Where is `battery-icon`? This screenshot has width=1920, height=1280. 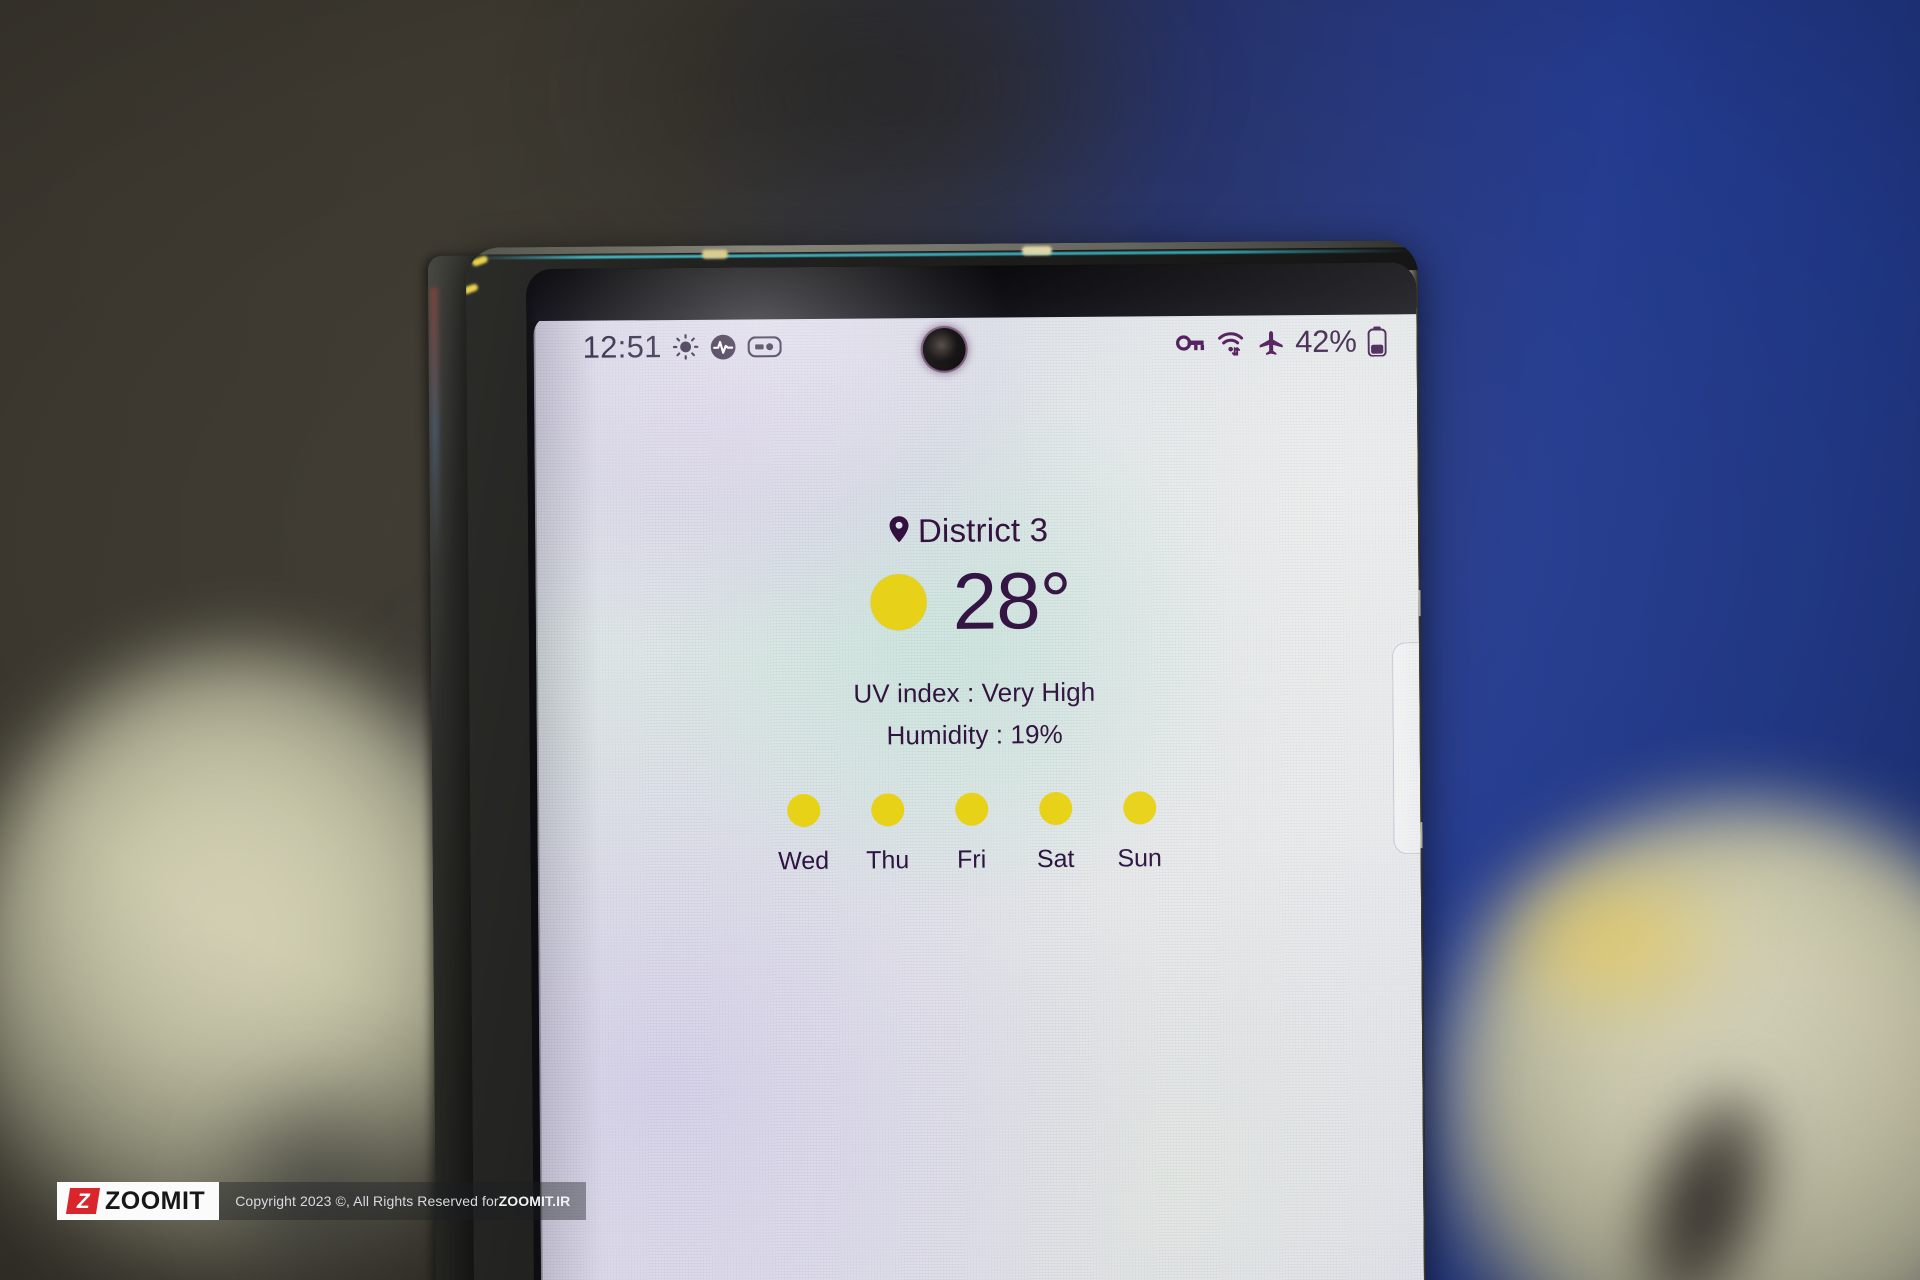
battery-icon is located at coordinates (1377, 341).